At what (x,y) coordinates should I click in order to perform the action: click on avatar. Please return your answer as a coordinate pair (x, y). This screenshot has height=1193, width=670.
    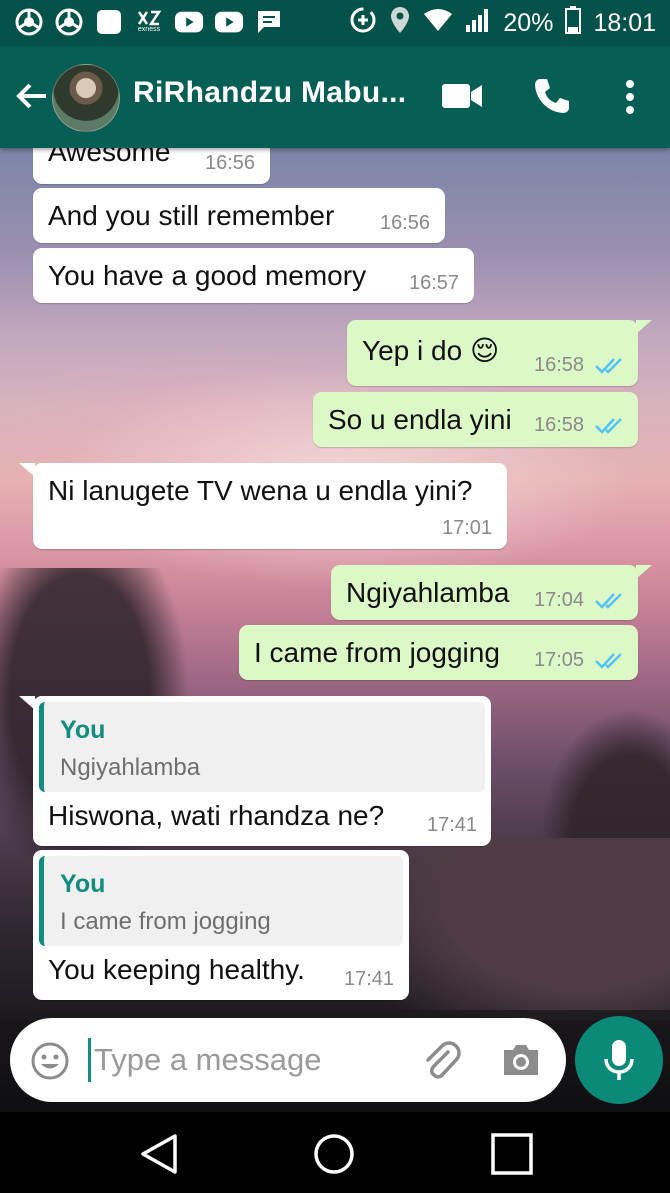
    Looking at the image, I should click on (86, 98).